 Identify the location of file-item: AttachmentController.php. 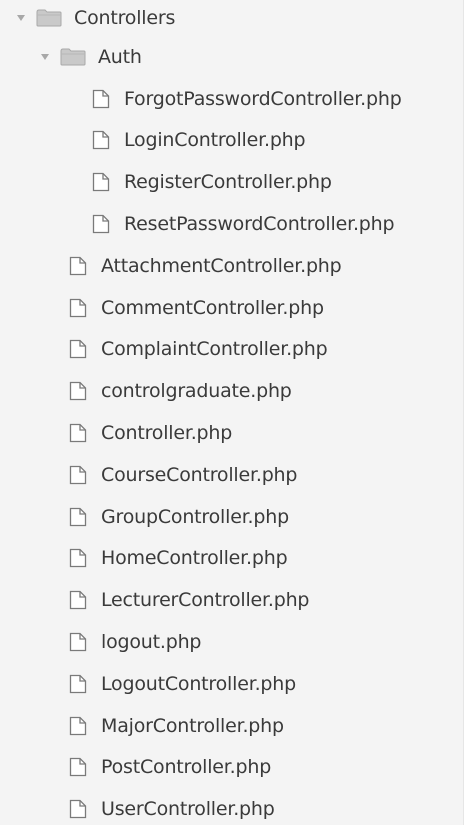
(231, 266).